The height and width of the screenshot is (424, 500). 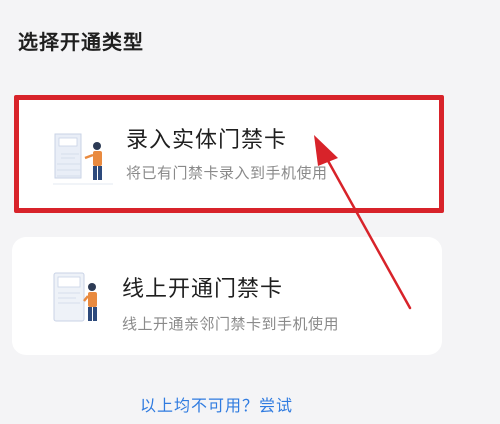 What do you see at coordinates (231, 324) in the screenshot?
I see `option-subtitle: 线上开通亲邻门禁卡到手机使用` at bounding box center [231, 324].